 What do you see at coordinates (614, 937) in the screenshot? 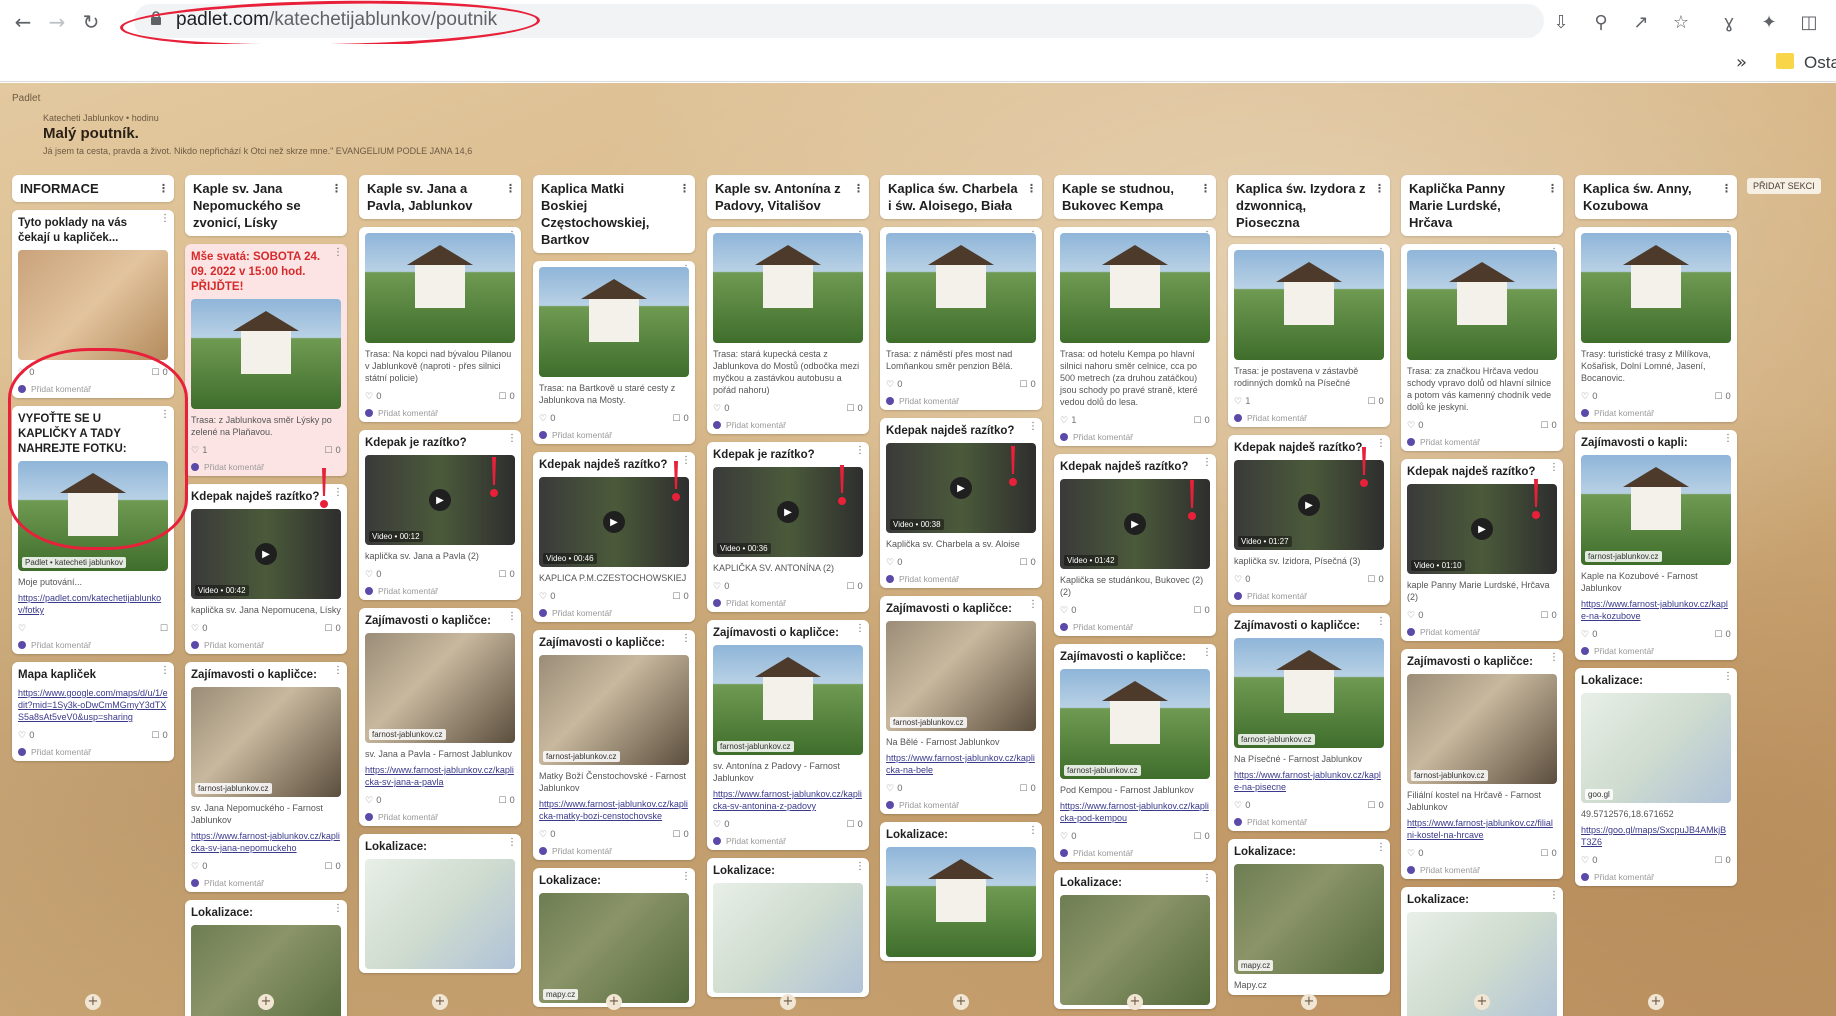
I see `post-card: ⋮ Lokalizace: mapy.cz` at bounding box center [614, 937].